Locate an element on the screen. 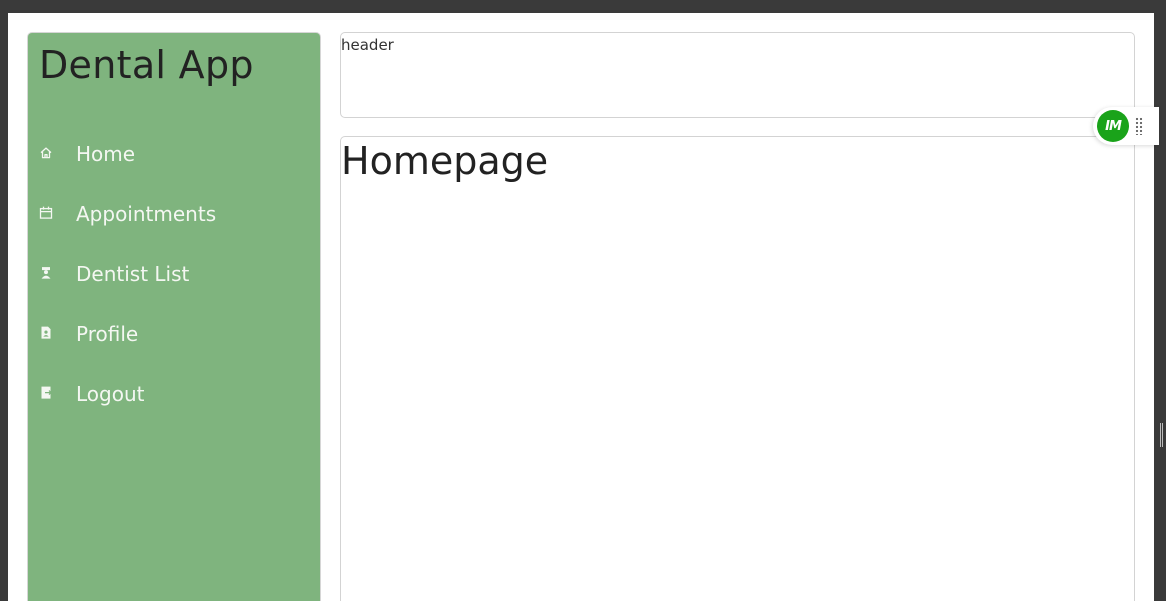 Image resolution: width=1166 pixels, height=601 pixels. sidebar-item-label: Dentist List is located at coordinates (133, 274).